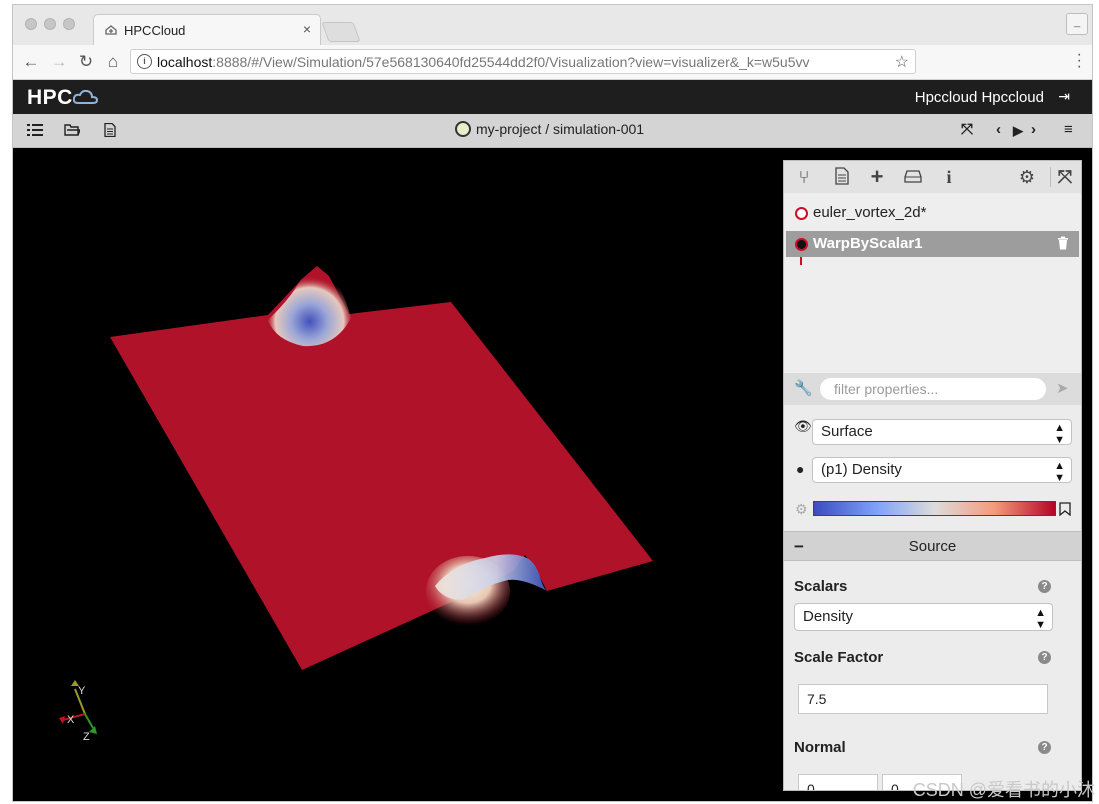 The image size is (1099, 804). What do you see at coordinates (463, 129) in the screenshot?
I see `status-indicator-icon` at bounding box center [463, 129].